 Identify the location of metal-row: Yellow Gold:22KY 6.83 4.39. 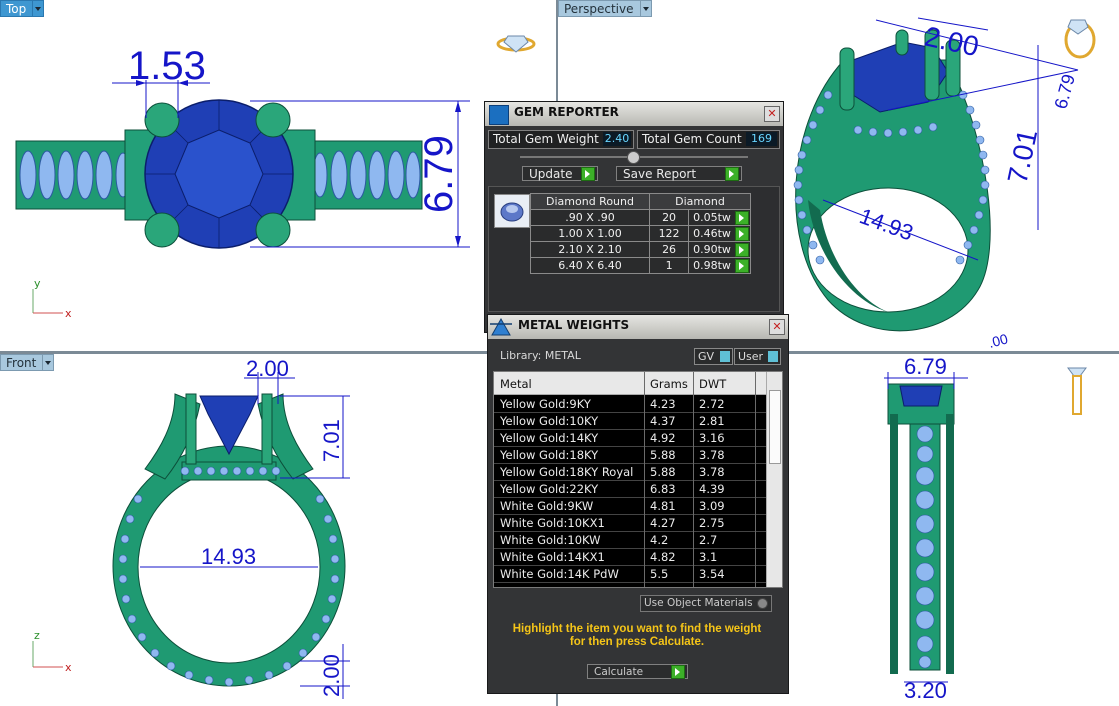
(630, 489).